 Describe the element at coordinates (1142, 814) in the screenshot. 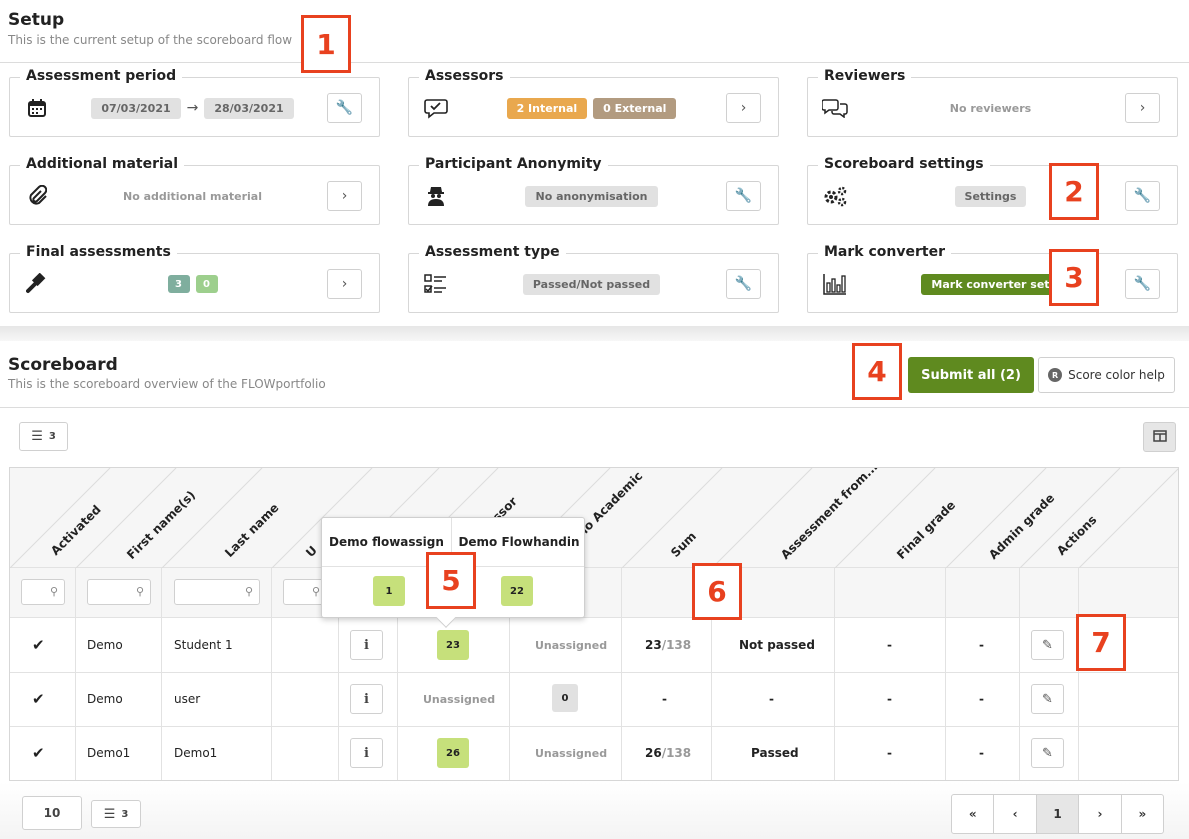

I see `last-page-button: »` at that location.